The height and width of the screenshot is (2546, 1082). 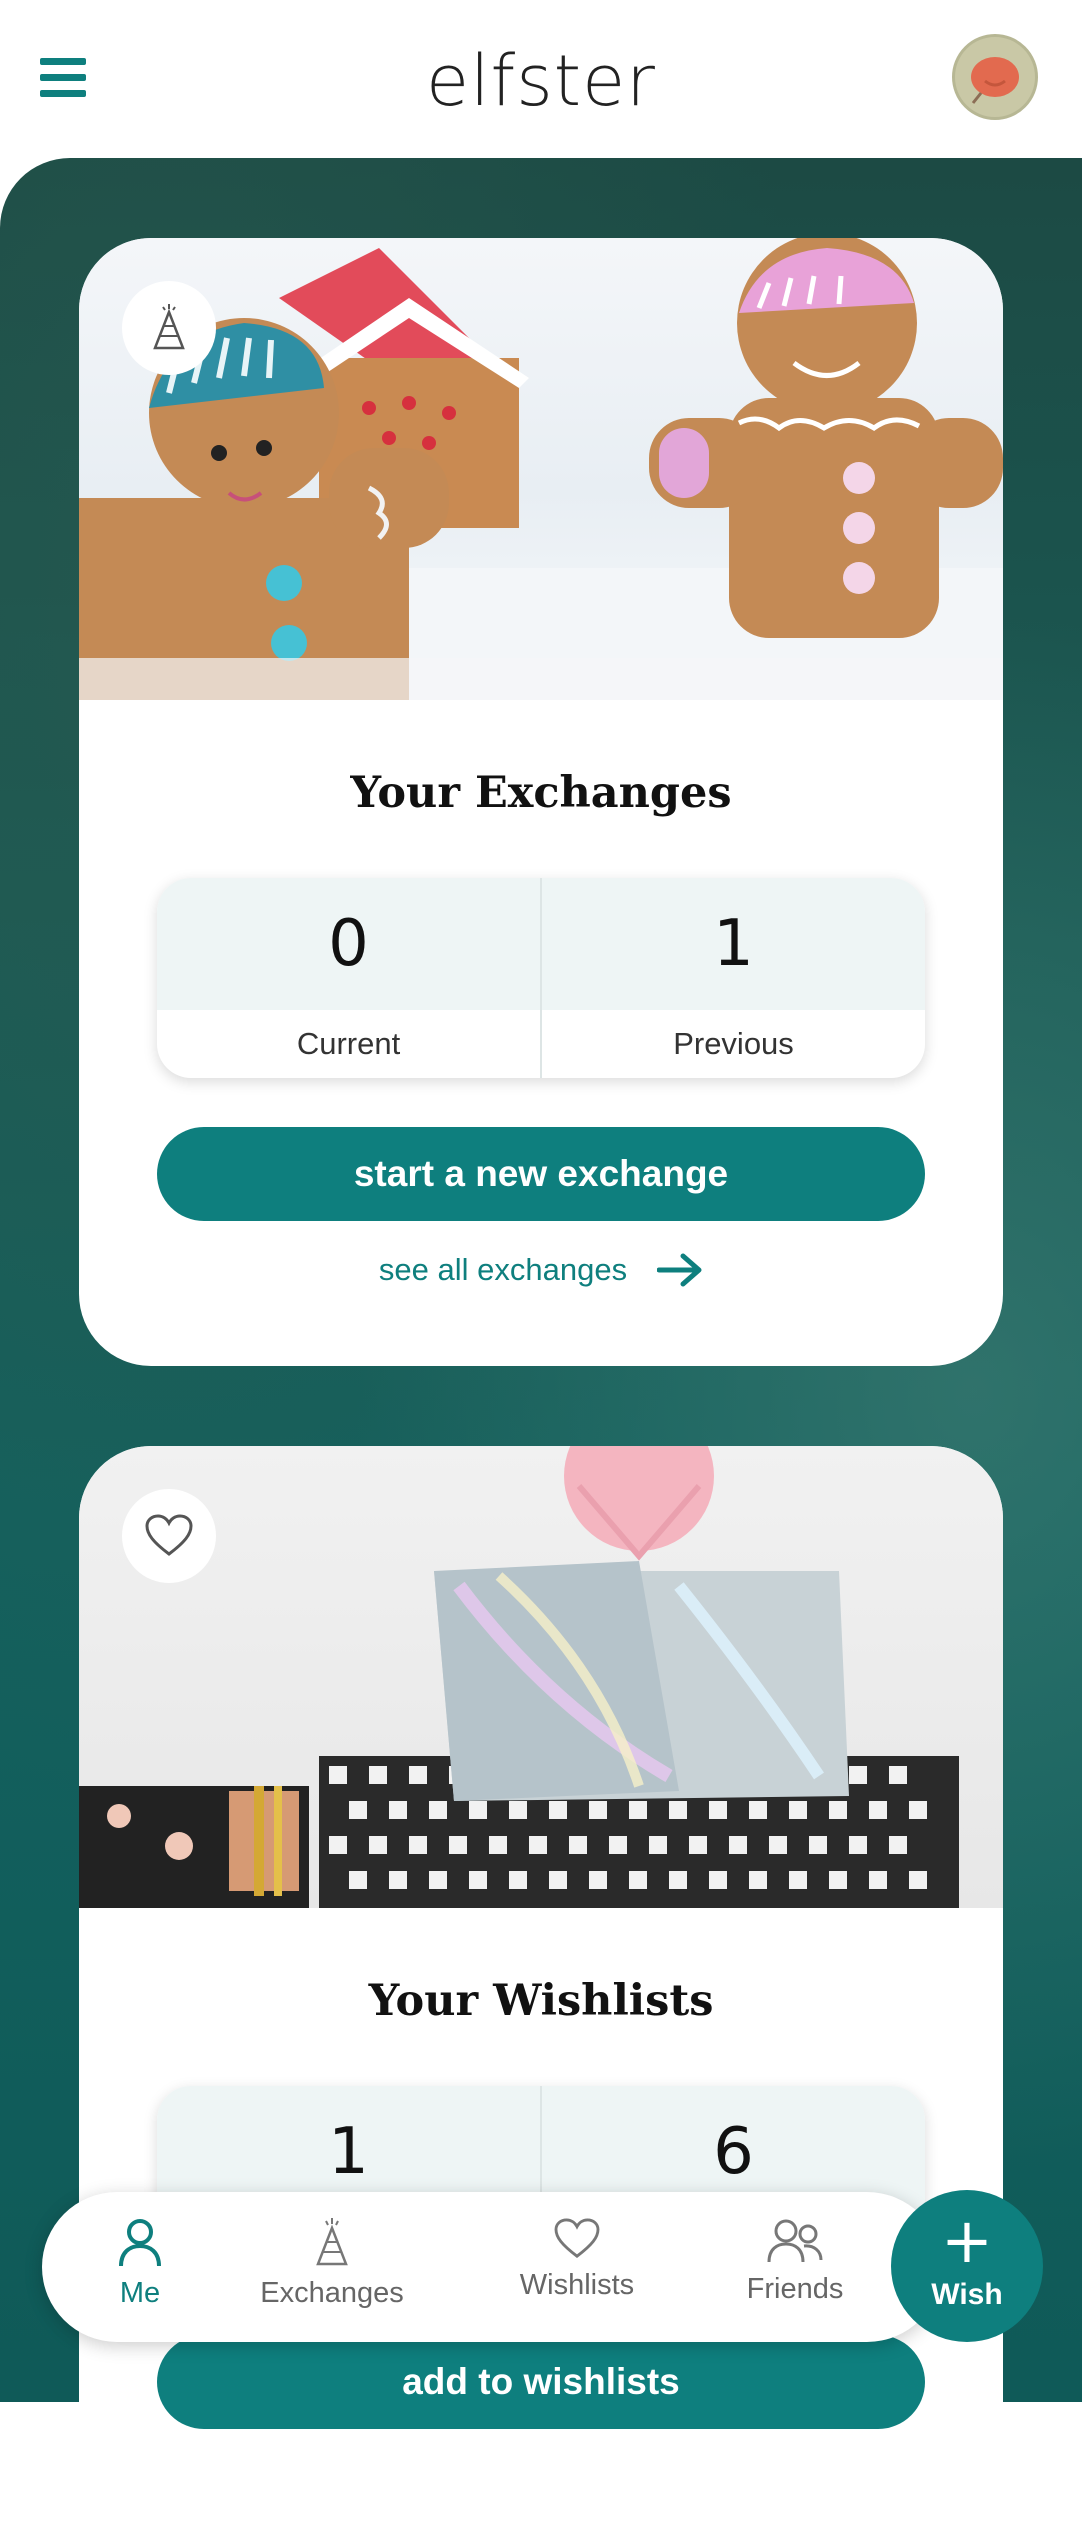 I want to click on top-bar: elfster, so click(x=541, y=79).